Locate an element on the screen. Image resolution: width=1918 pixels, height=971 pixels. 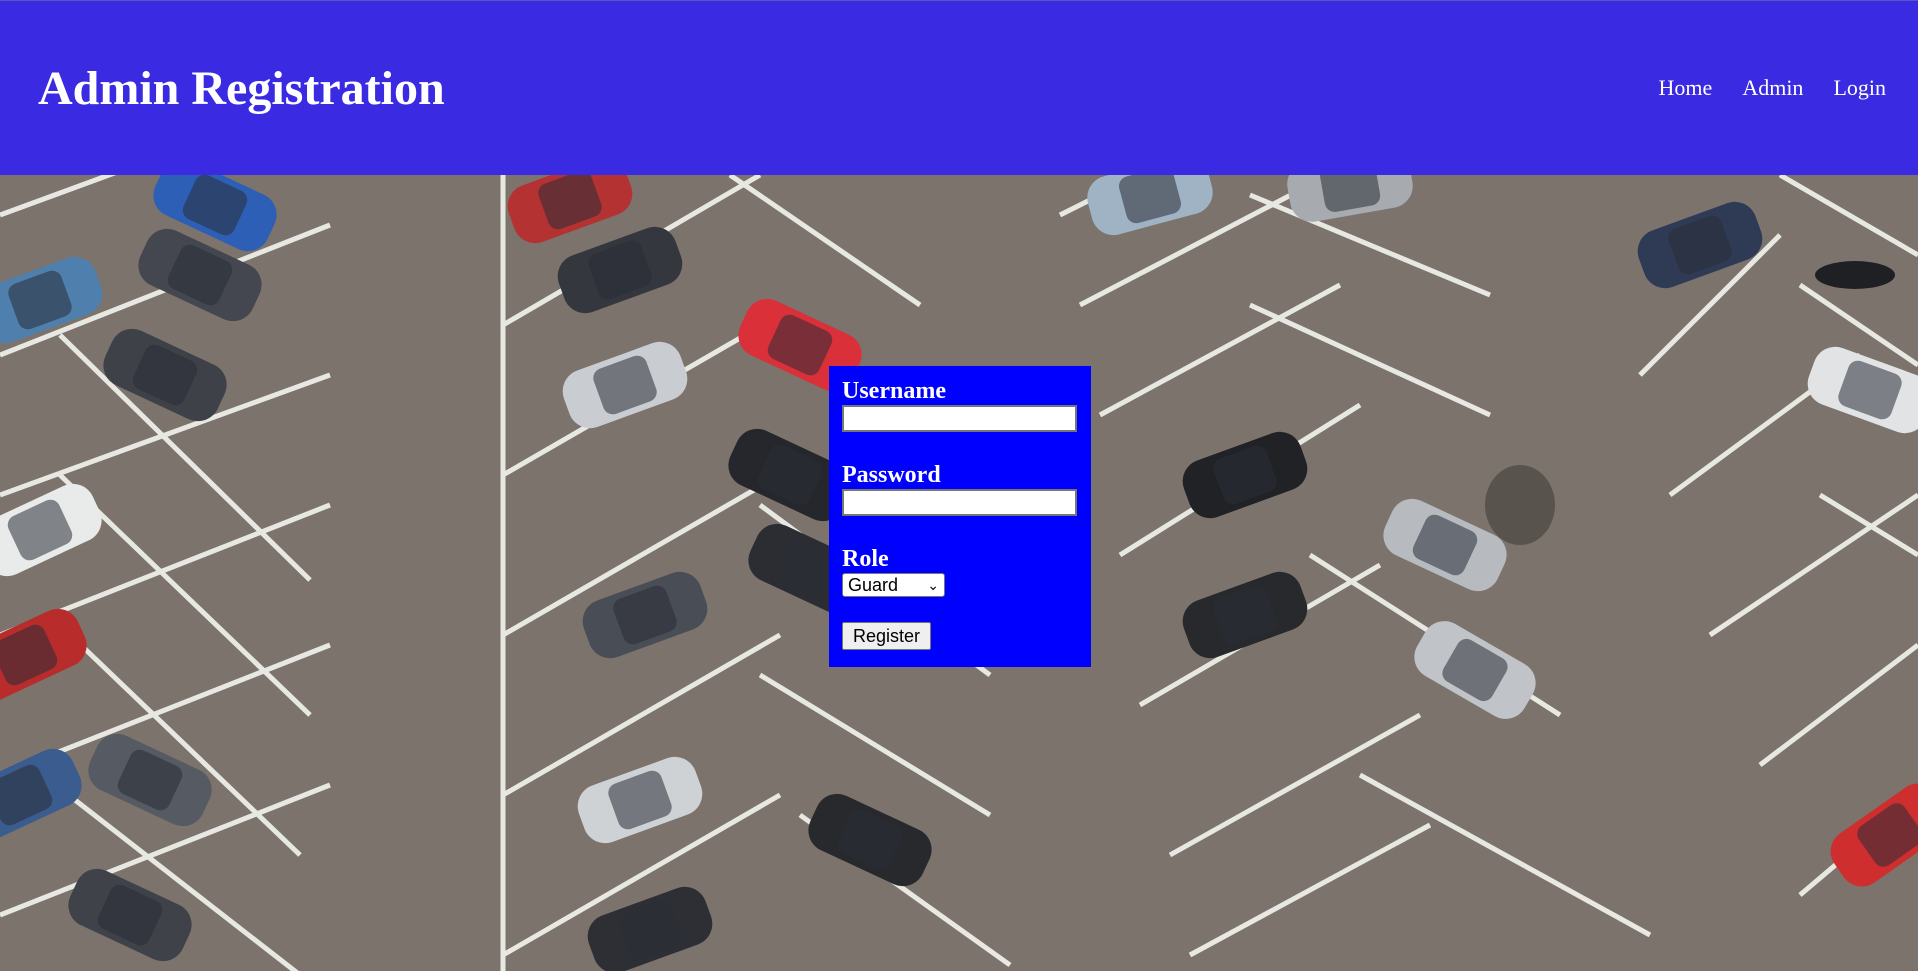
main-nav: Home Admin Login is located at coordinates (1772, 88).